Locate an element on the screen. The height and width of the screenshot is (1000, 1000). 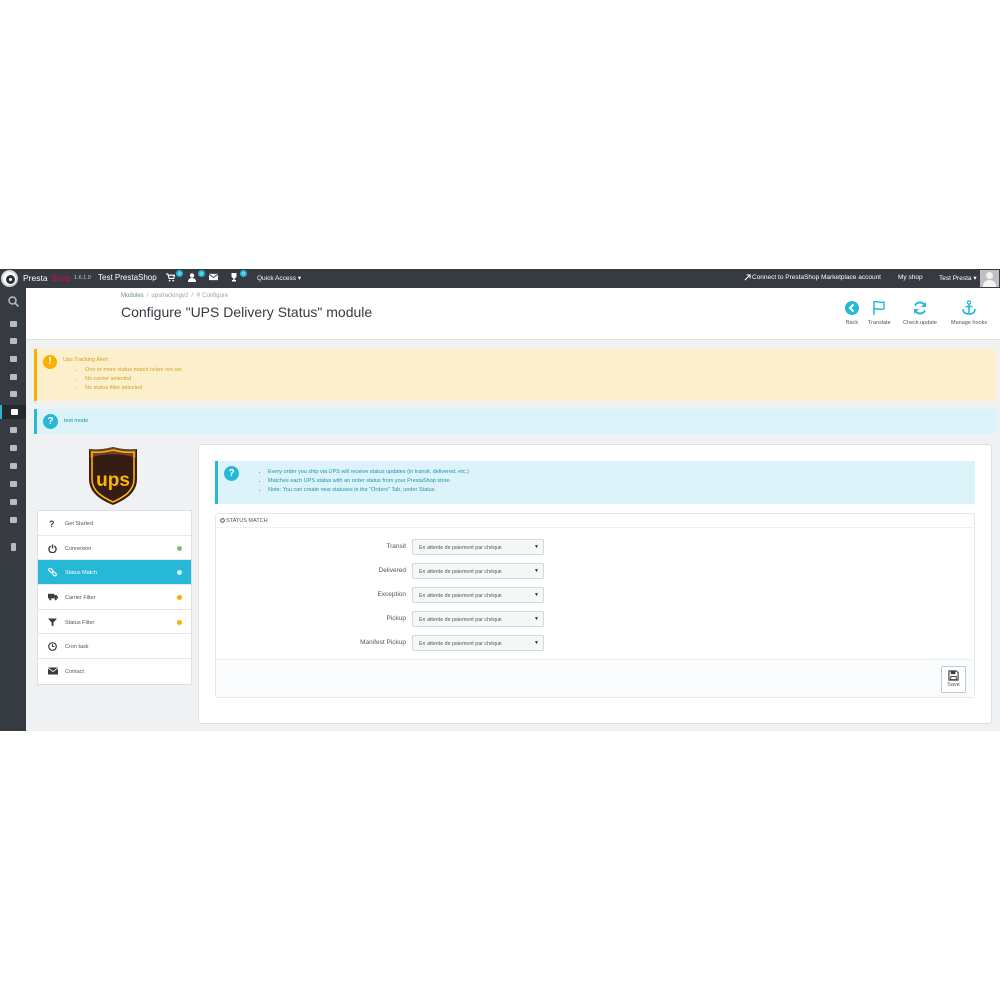
breadcrumb-modules: Modules is located at coordinates (132, 296).